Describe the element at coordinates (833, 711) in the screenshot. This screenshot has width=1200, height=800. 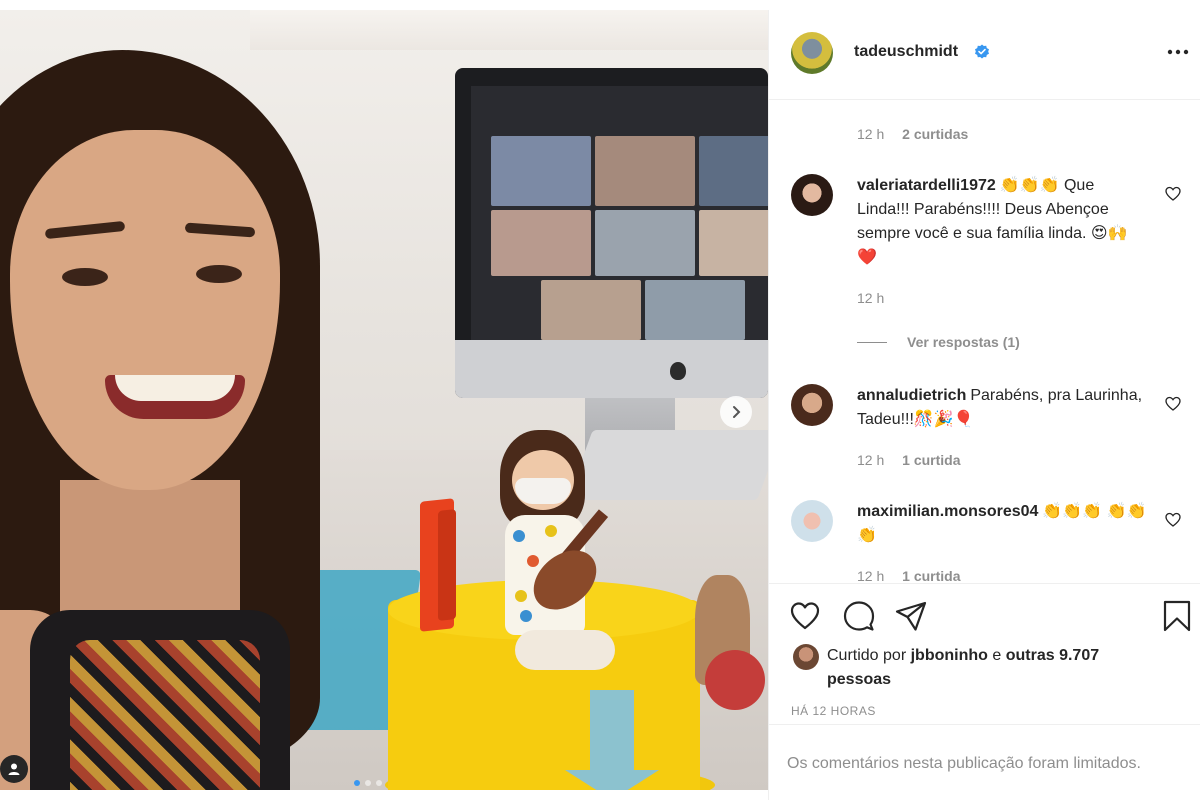
I see `post-time-ago: HÁ 12 HORAS` at that location.